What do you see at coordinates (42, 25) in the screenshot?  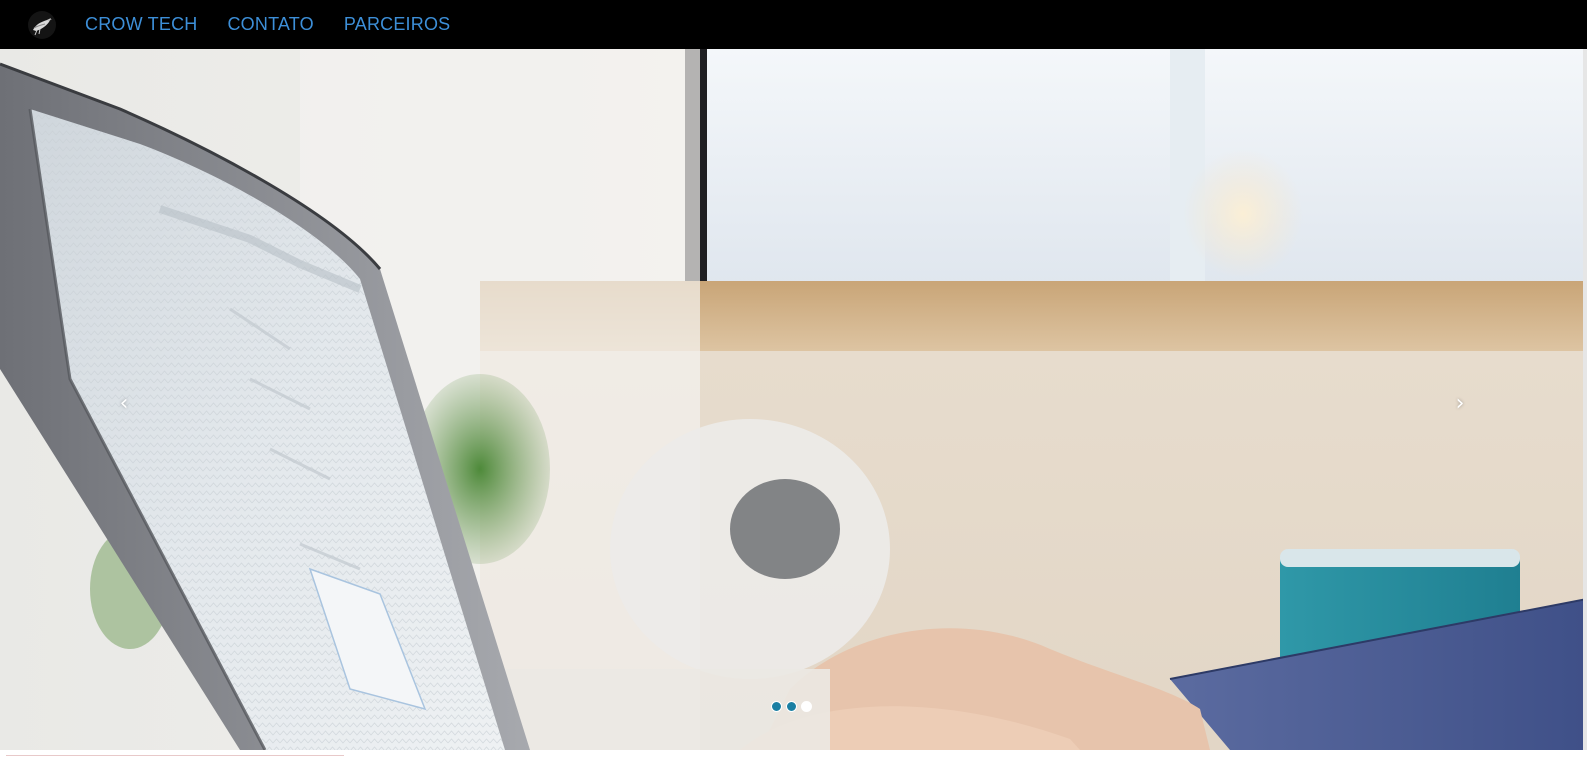 I see `crow-logo-icon` at bounding box center [42, 25].